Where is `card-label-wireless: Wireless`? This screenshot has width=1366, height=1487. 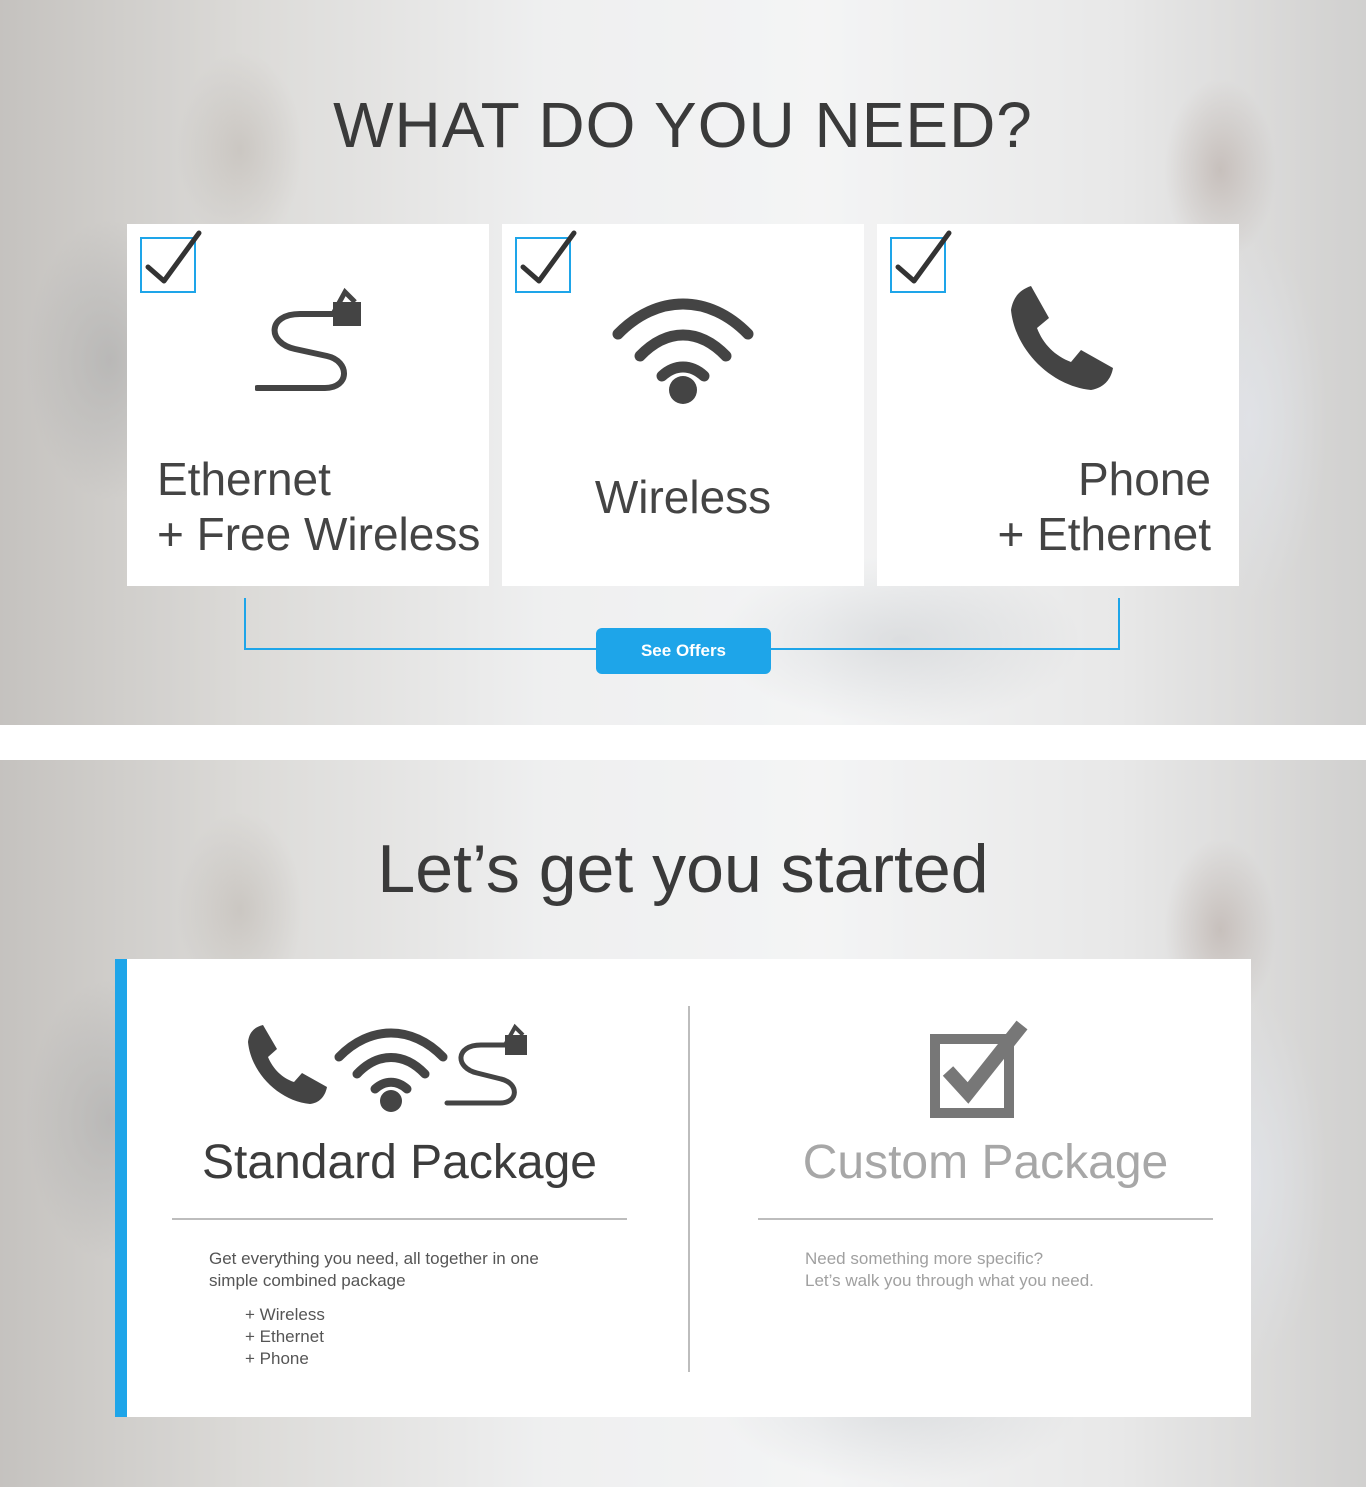
card-label-wireless: Wireless is located at coordinates (683, 497).